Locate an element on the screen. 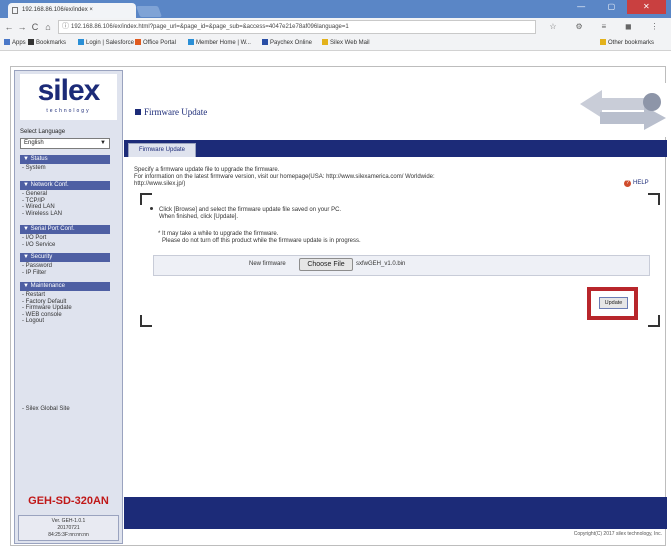 This screenshot has width=671, height=552. copyright: Copyright(C) 2017 silex technology, Inc. is located at coordinates (617, 534).